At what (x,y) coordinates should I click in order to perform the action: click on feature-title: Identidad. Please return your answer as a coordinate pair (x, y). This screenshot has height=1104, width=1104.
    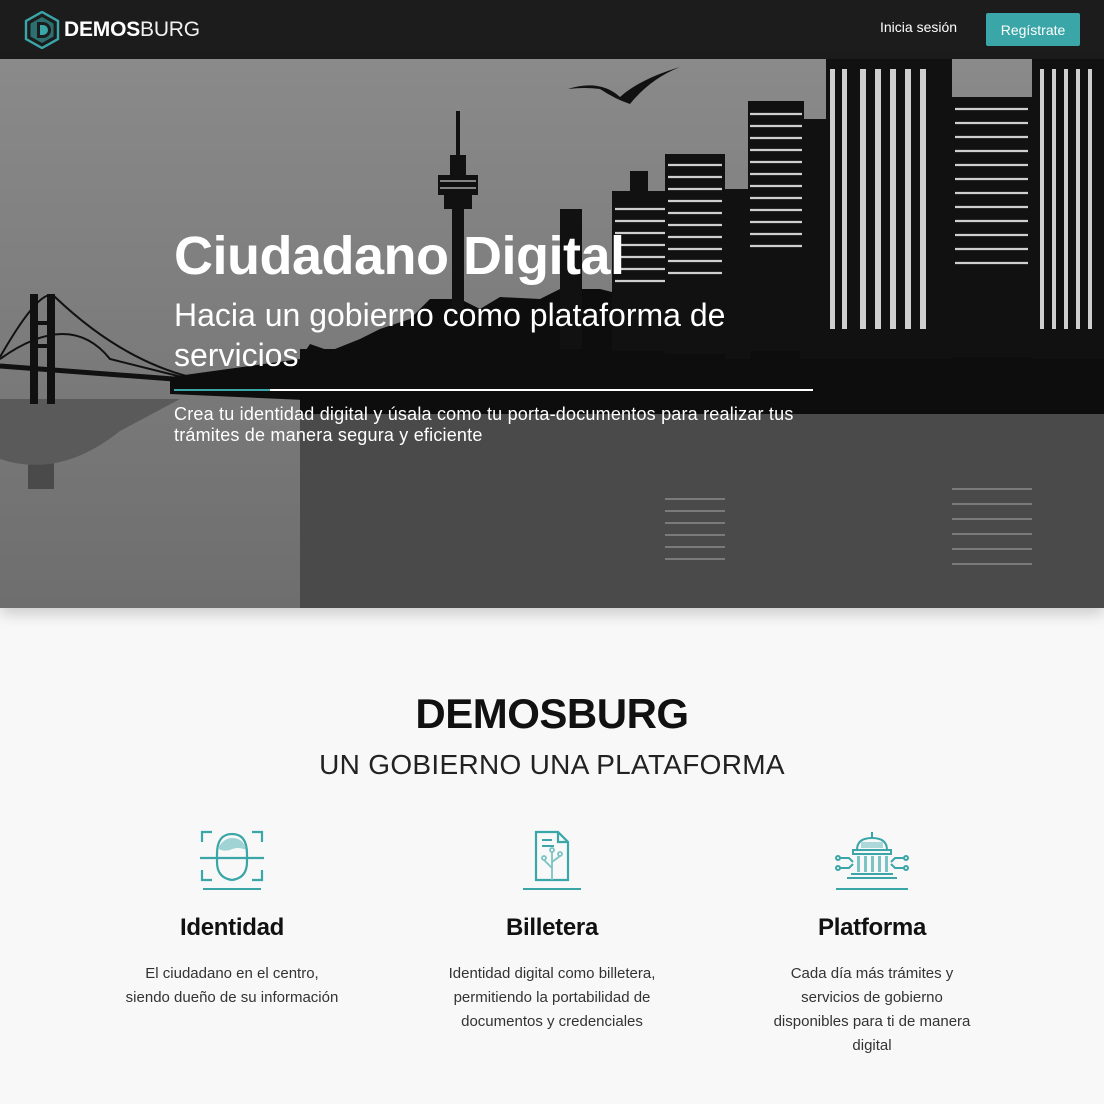
    Looking at the image, I should click on (232, 927).